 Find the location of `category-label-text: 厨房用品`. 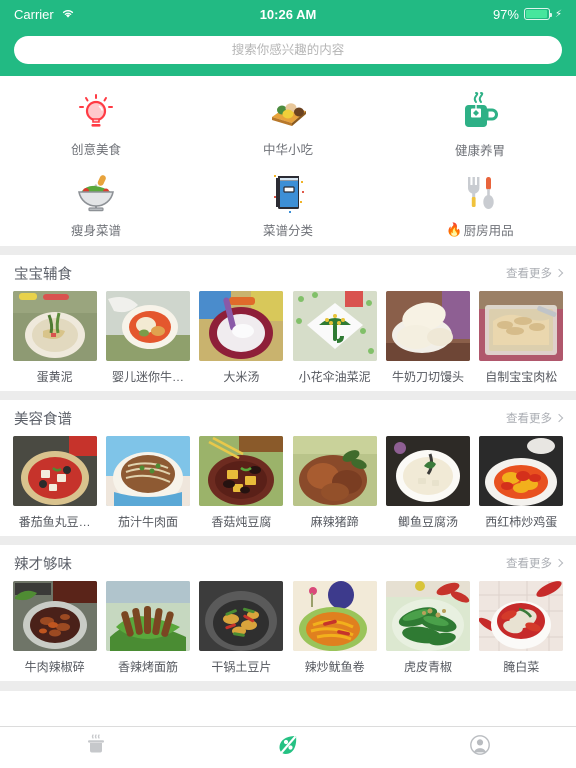

category-label-text: 厨房用品 is located at coordinates (488, 231).